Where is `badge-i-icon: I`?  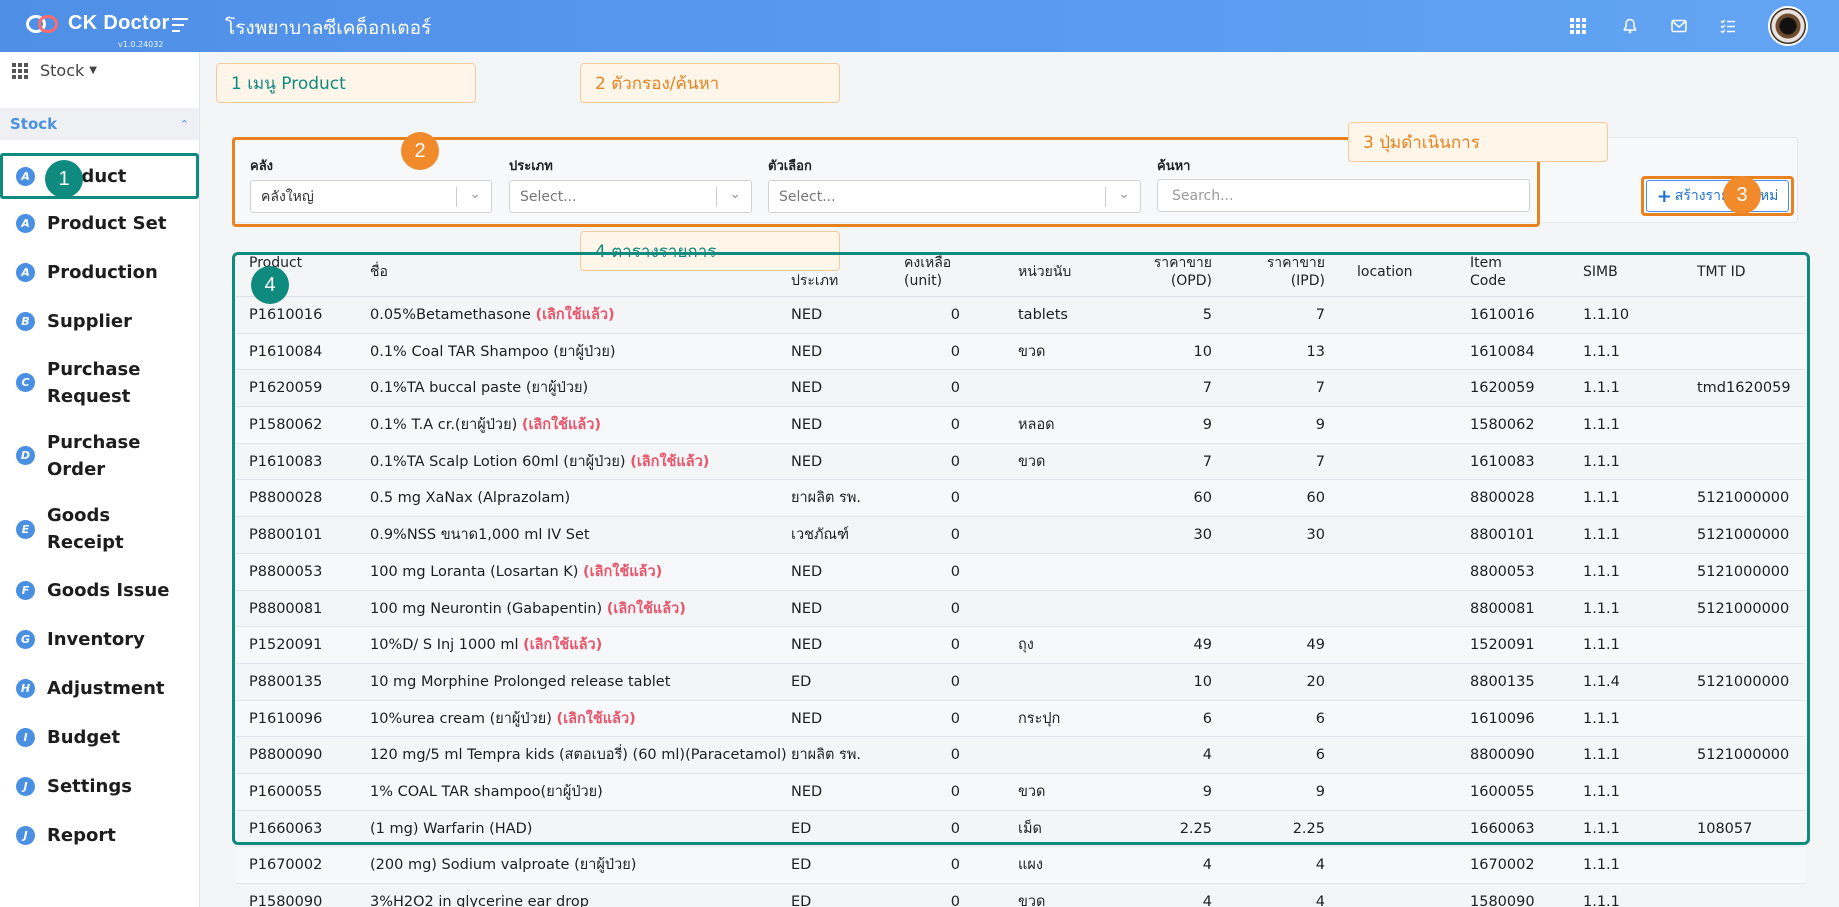
badge-i-icon: I is located at coordinates (25, 737).